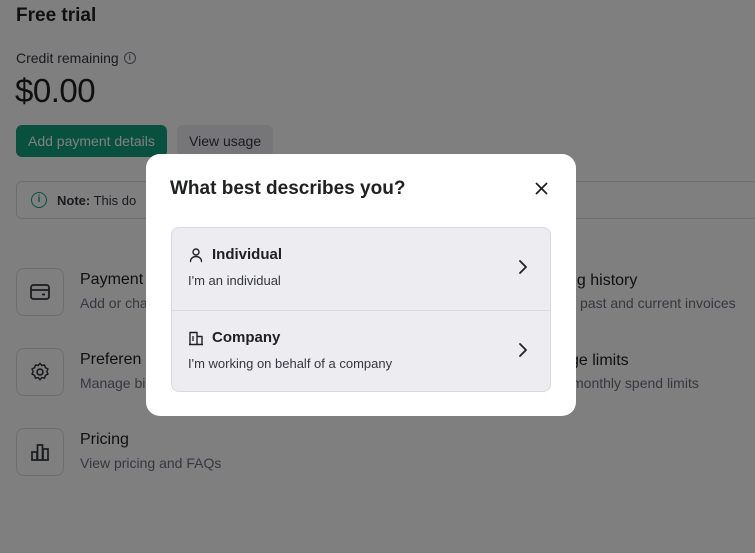 This screenshot has width=755, height=553. I want to click on person-icon, so click(196, 254).